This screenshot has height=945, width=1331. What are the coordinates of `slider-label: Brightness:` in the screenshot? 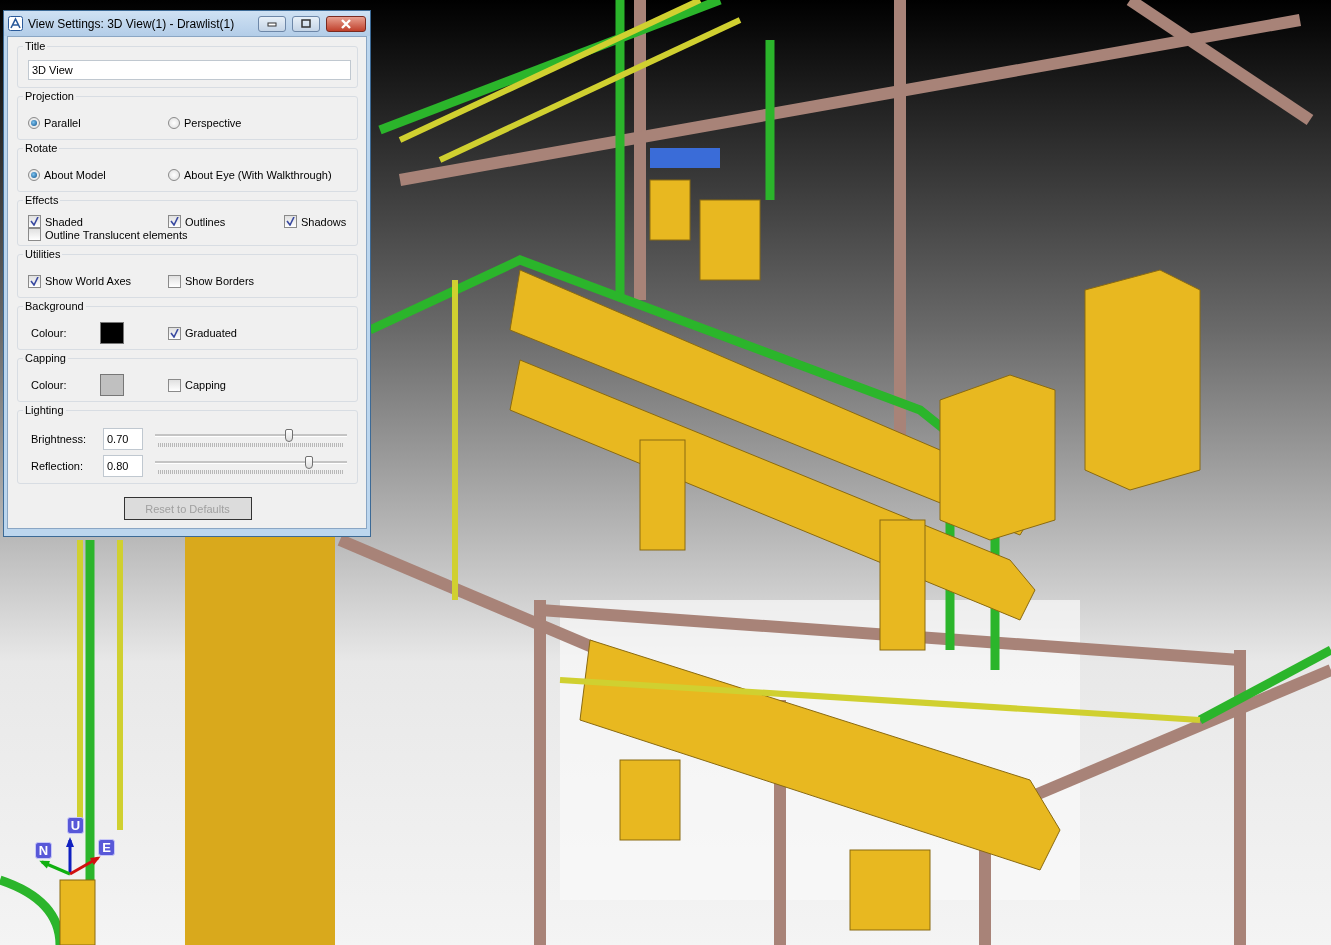 It's located at (59, 438).